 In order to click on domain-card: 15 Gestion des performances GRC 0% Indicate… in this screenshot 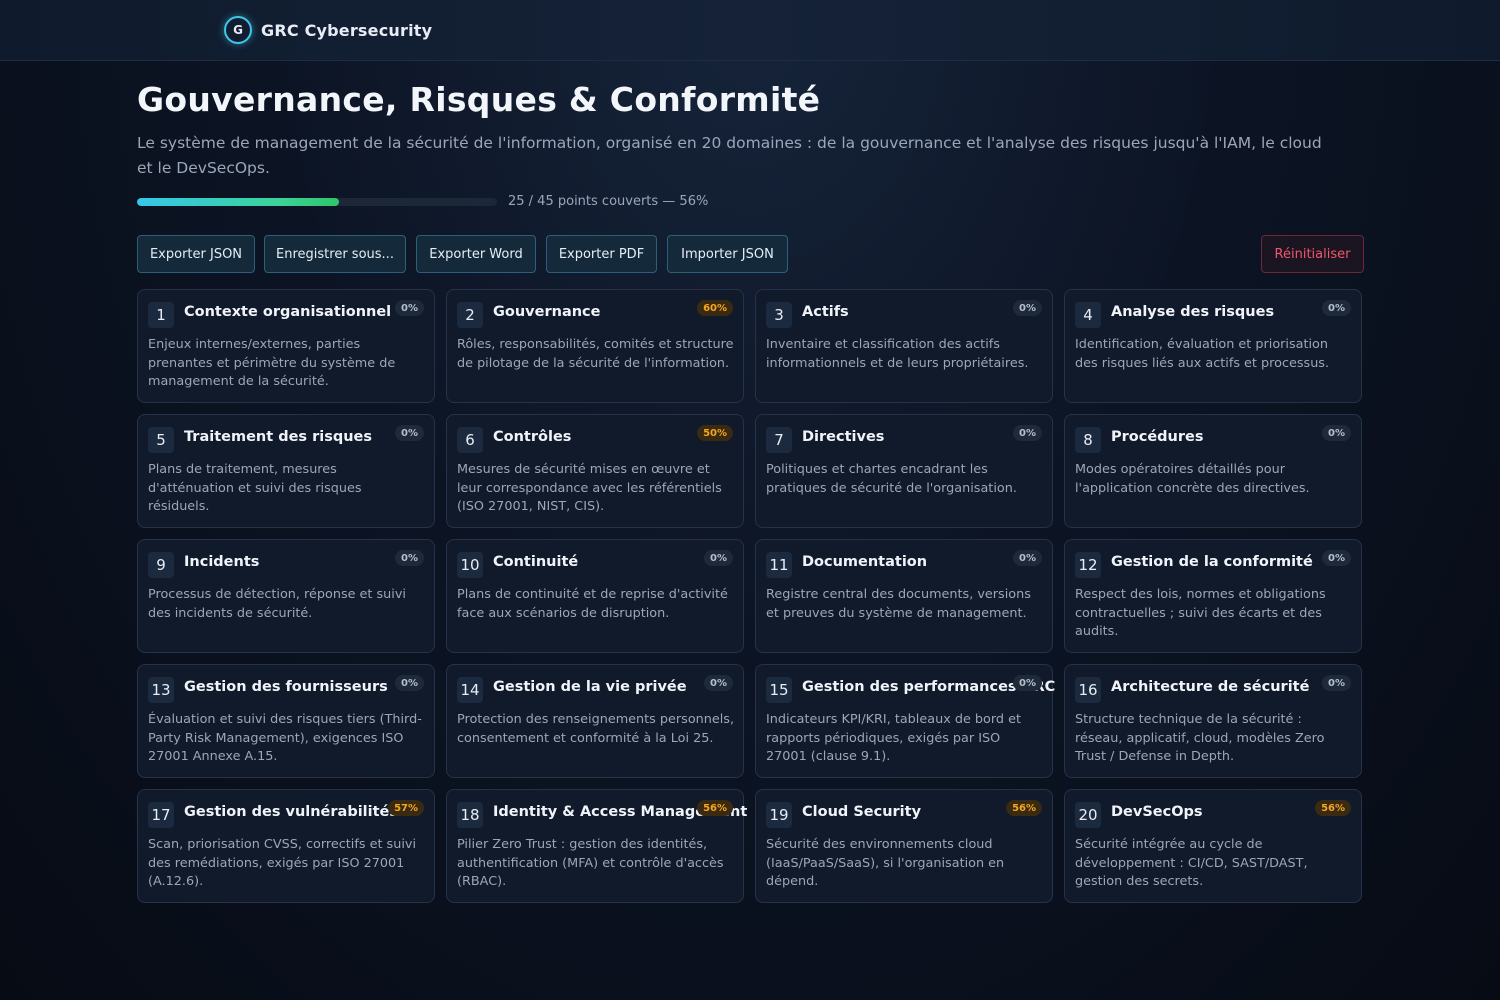, I will do `click(905, 721)`.